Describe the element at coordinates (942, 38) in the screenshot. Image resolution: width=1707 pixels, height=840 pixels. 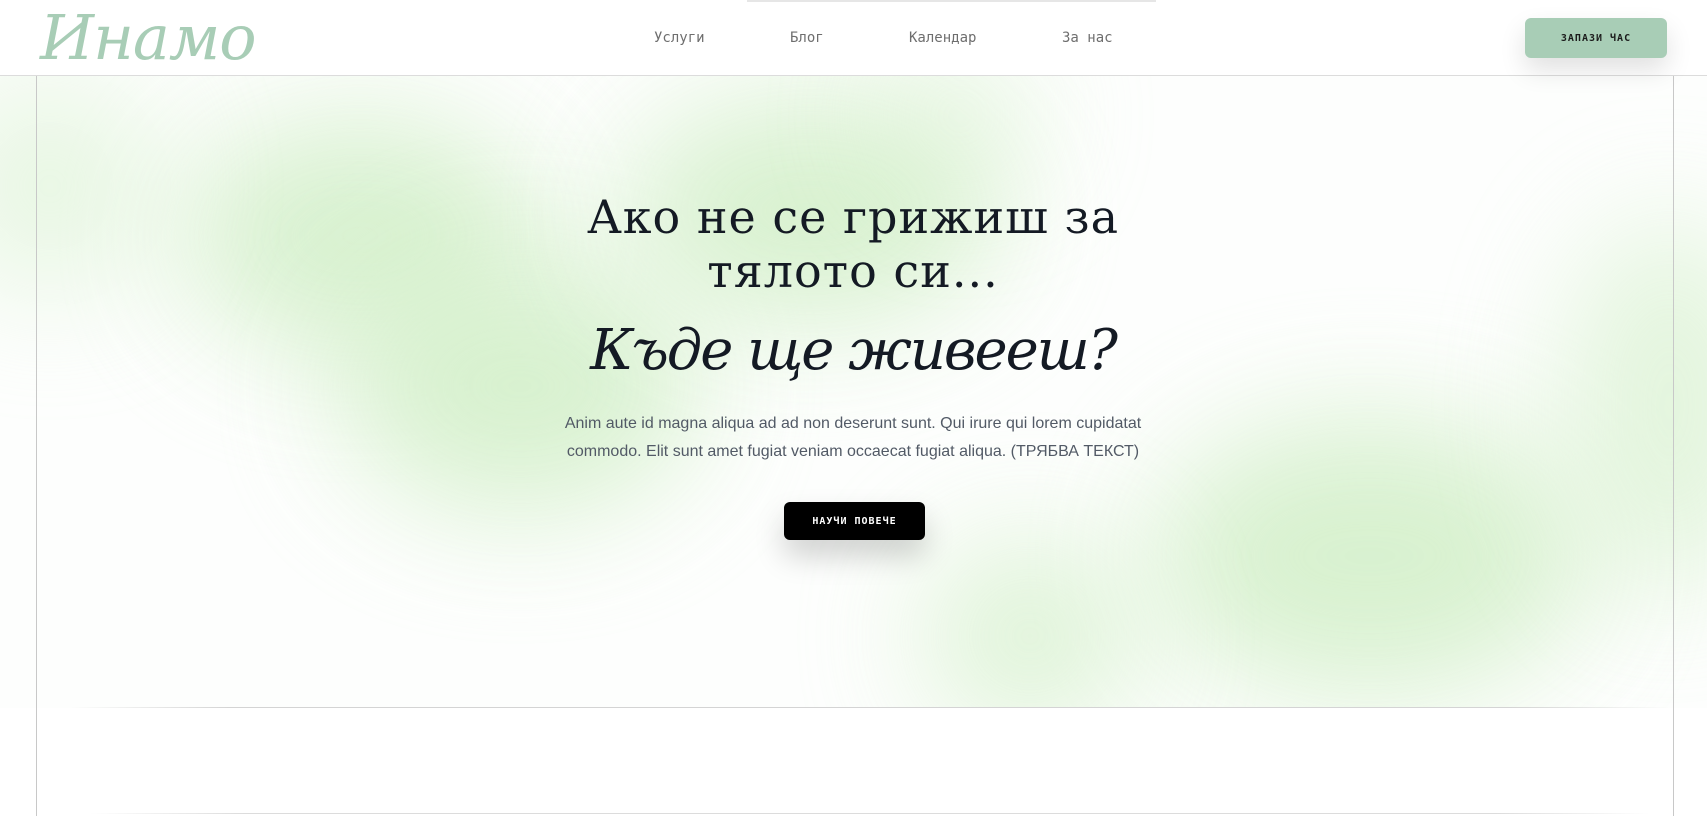
I see `nav-item-calendar: Календар` at that location.